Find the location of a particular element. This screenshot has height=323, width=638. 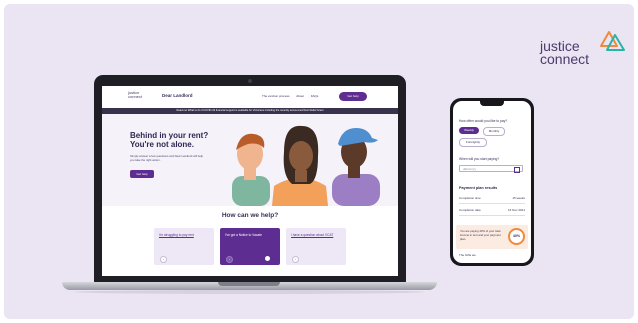

brand-wordmark: justice connect is located at coordinates (565, 53).